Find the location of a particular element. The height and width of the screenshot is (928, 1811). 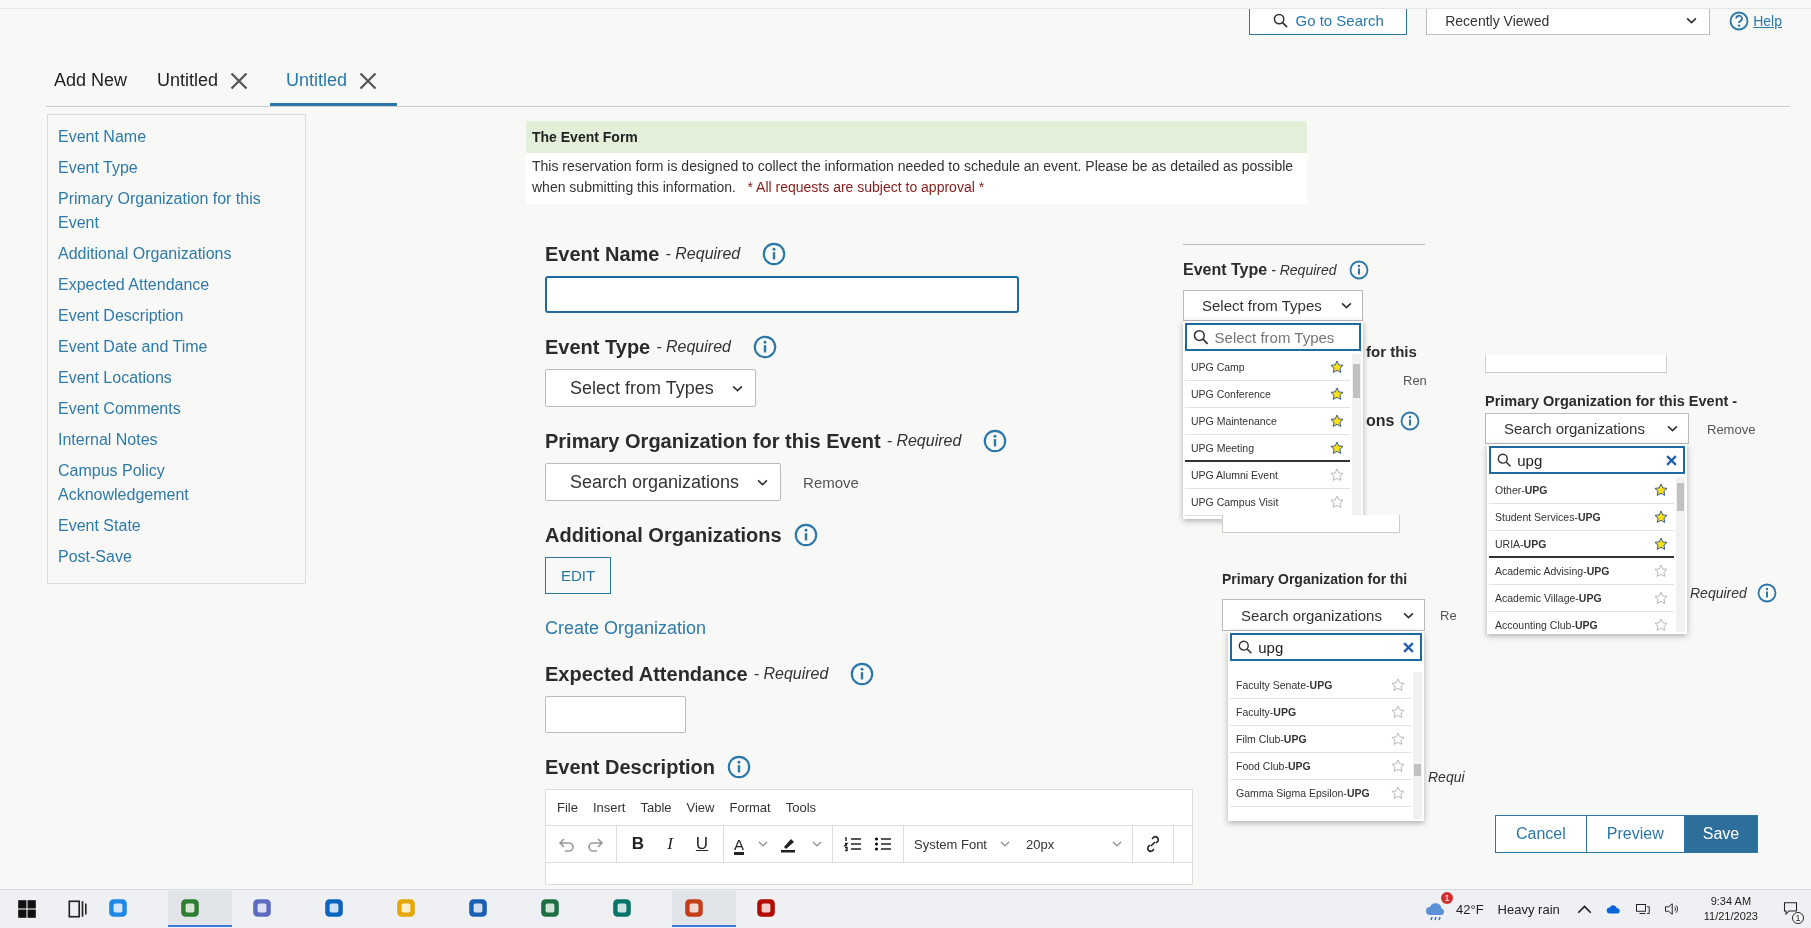

dropdown-option: Accounting Club-UPG is located at coordinates (1581, 622).